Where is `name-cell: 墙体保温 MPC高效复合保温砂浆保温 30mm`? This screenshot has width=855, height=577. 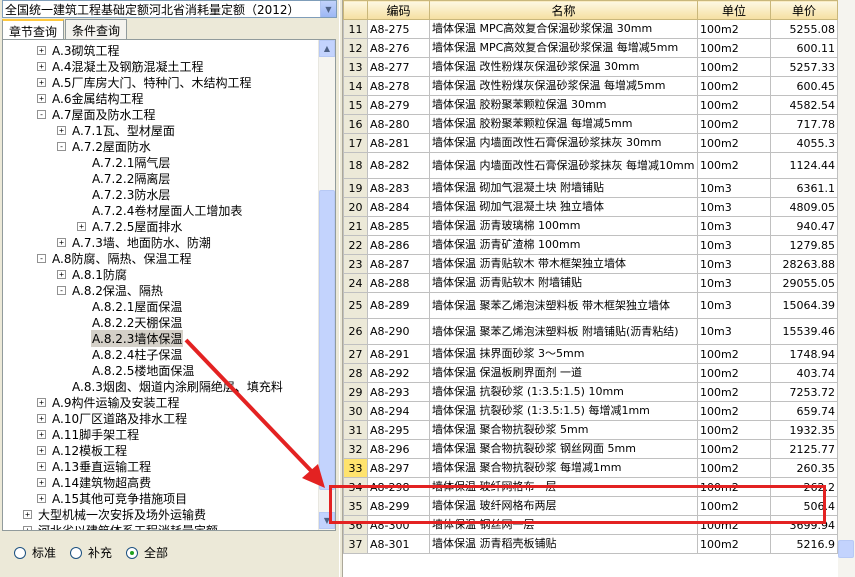
name-cell: 墙体保温 MPC高效复合保温砂浆保温 30mm is located at coordinates (563, 29).